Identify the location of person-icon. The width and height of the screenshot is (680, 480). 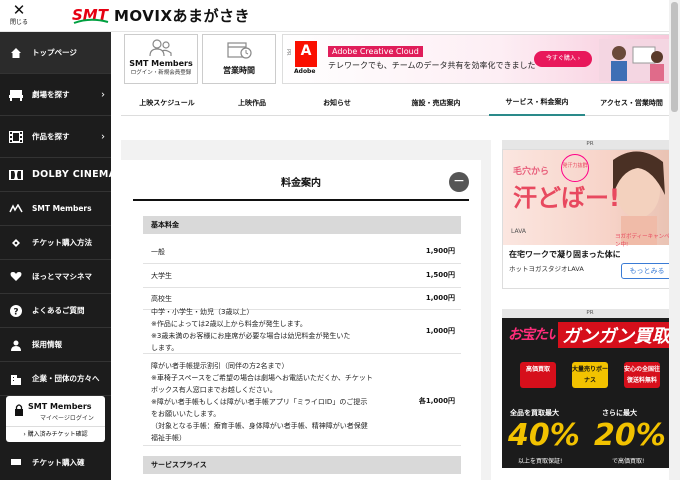
(16, 345).